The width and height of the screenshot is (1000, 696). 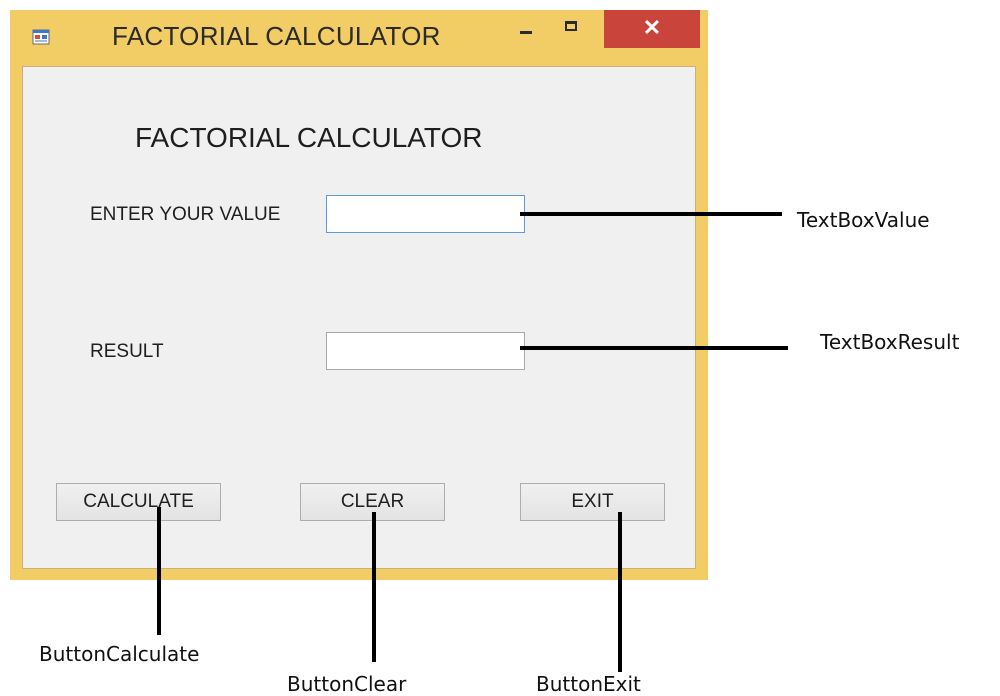 What do you see at coordinates (620, 592) in the screenshot?
I see `callout-line-button-exit` at bounding box center [620, 592].